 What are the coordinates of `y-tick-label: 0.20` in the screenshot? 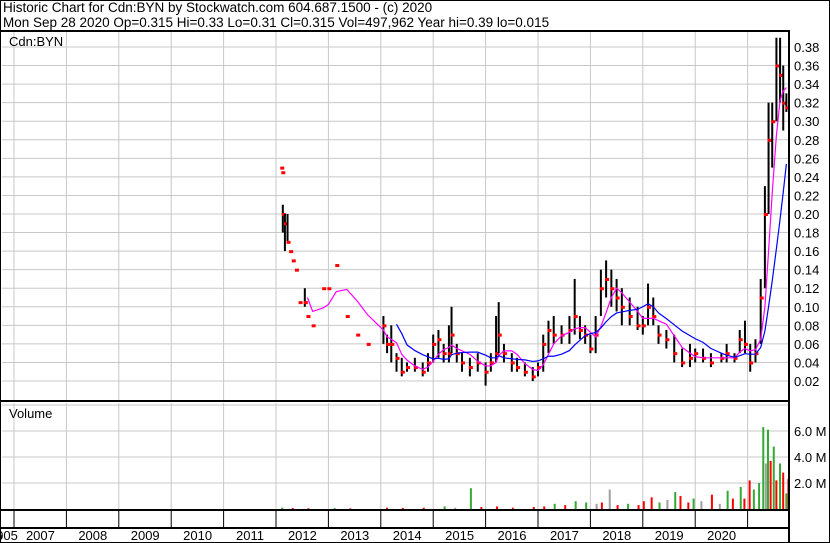 It's located at (806, 214).